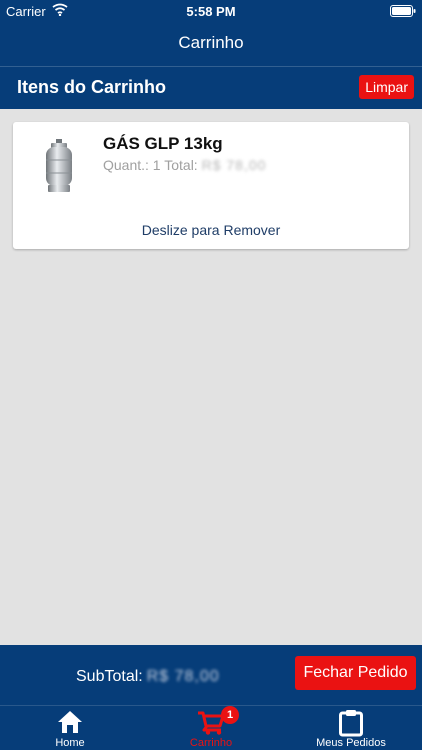 The height and width of the screenshot is (750, 422). I want to click on checkout-footer: SubTotal: R$ 78,00 Fechar Pedido, so click(211, 675).